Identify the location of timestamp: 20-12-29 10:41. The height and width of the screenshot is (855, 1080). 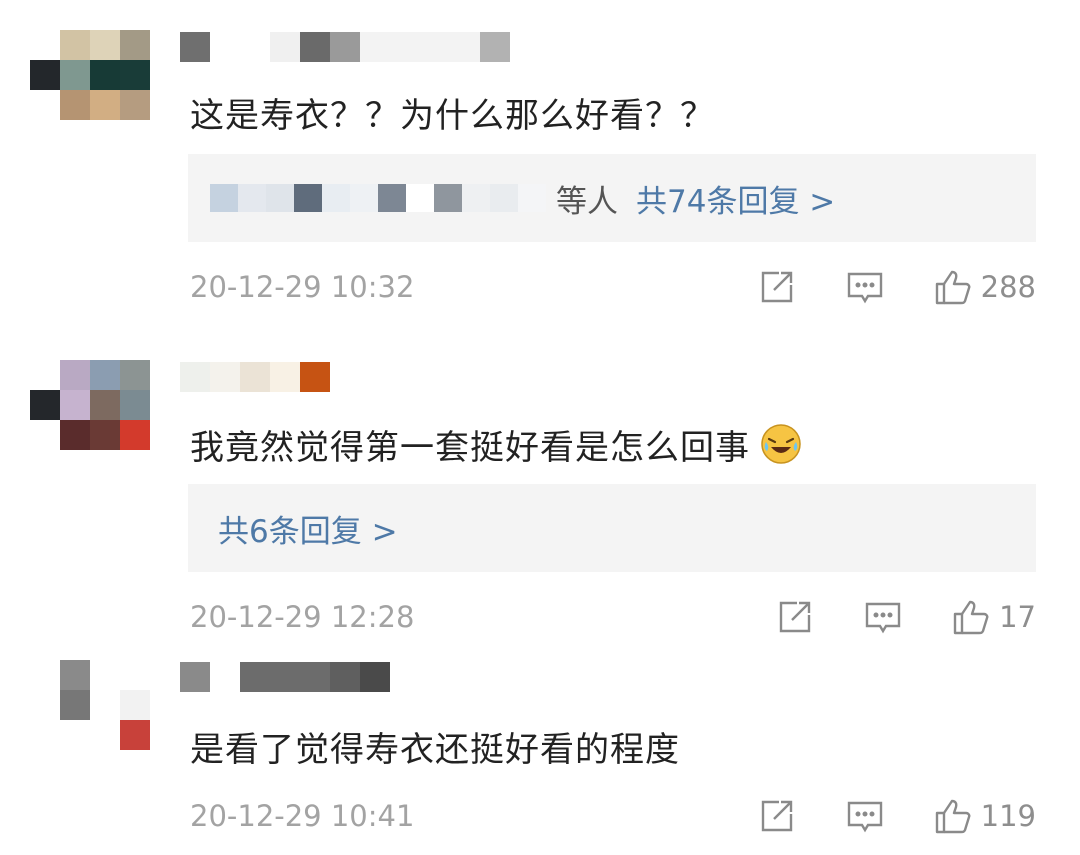
(302, 816).